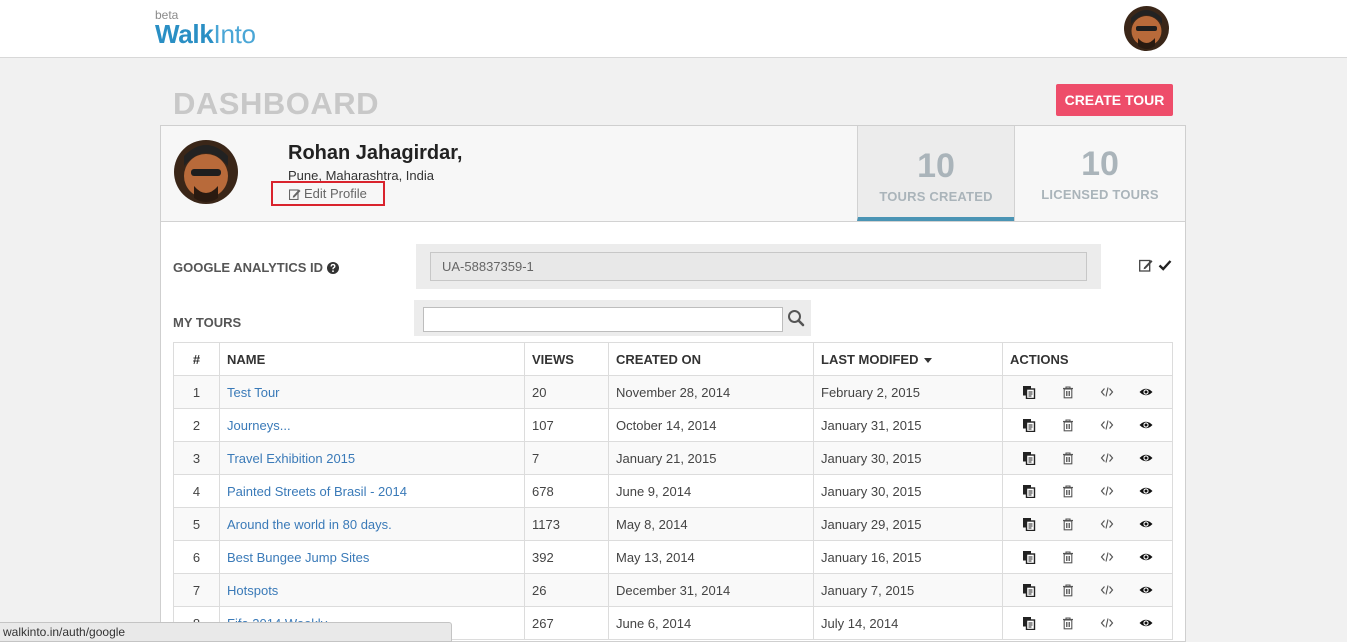 The image size is (1347, 642). I want to click on views-cell: 26, so click(566, 590).